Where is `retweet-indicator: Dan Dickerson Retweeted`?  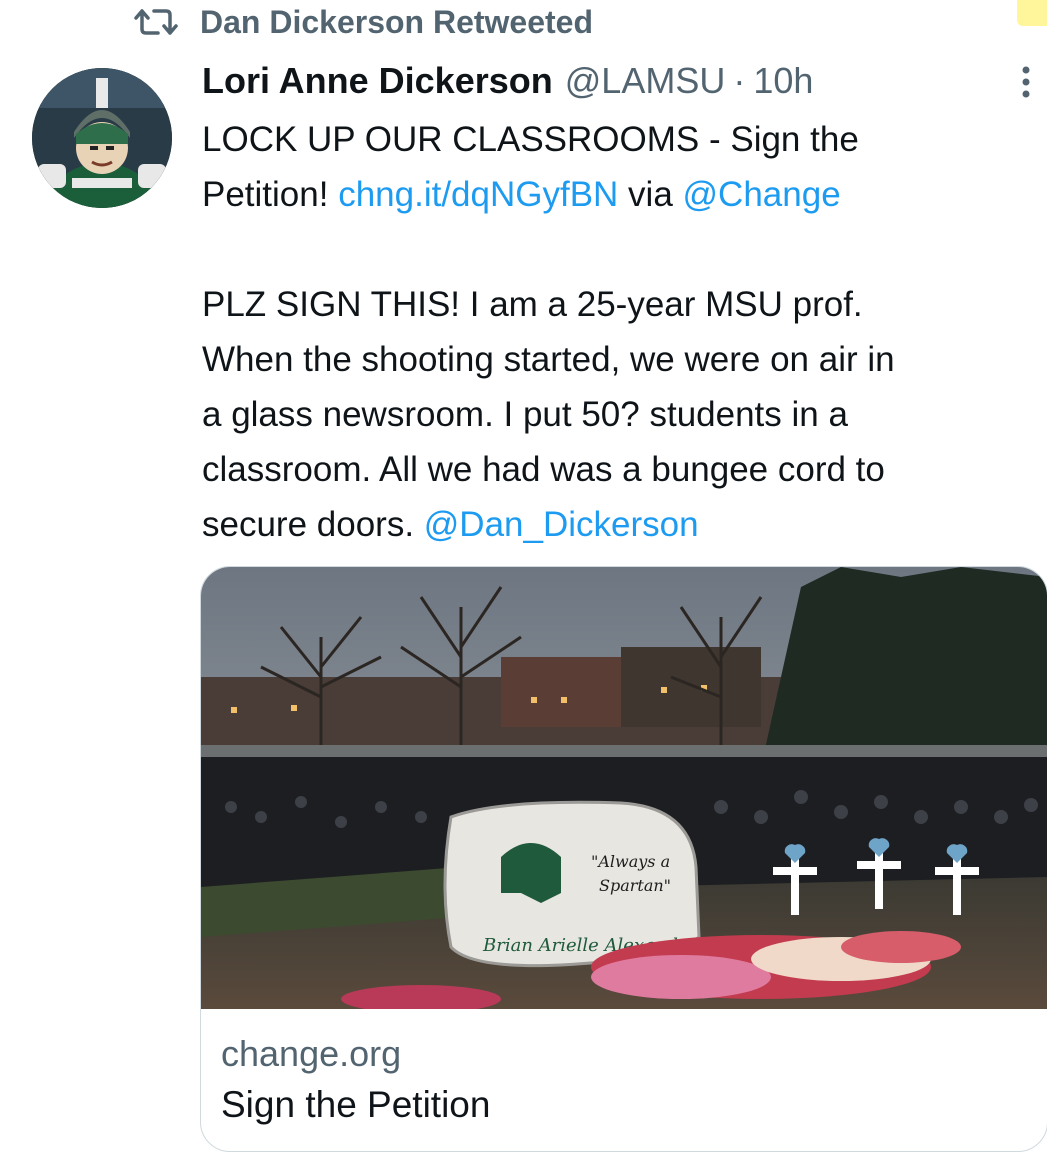 retweet-indicator: Dan Dickerson Retweeted is located at coordinates (363, 22).